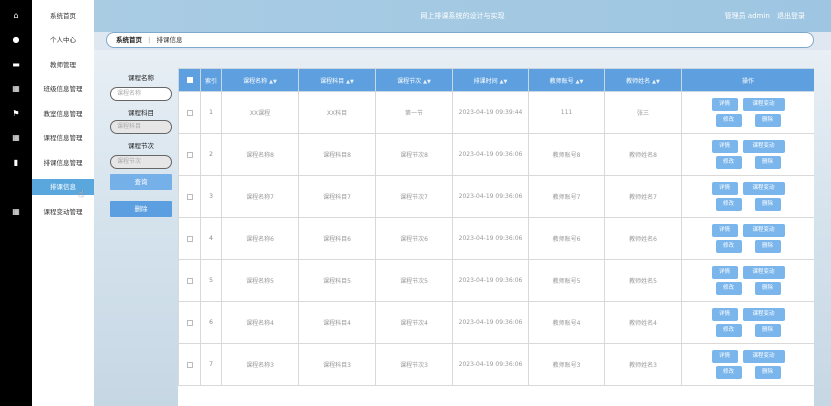 This screenshot has height=406, width=831. Describe the element at coordinates (141, 162) in the screenshot. I see `course-section-input: 课程节次` at that location.